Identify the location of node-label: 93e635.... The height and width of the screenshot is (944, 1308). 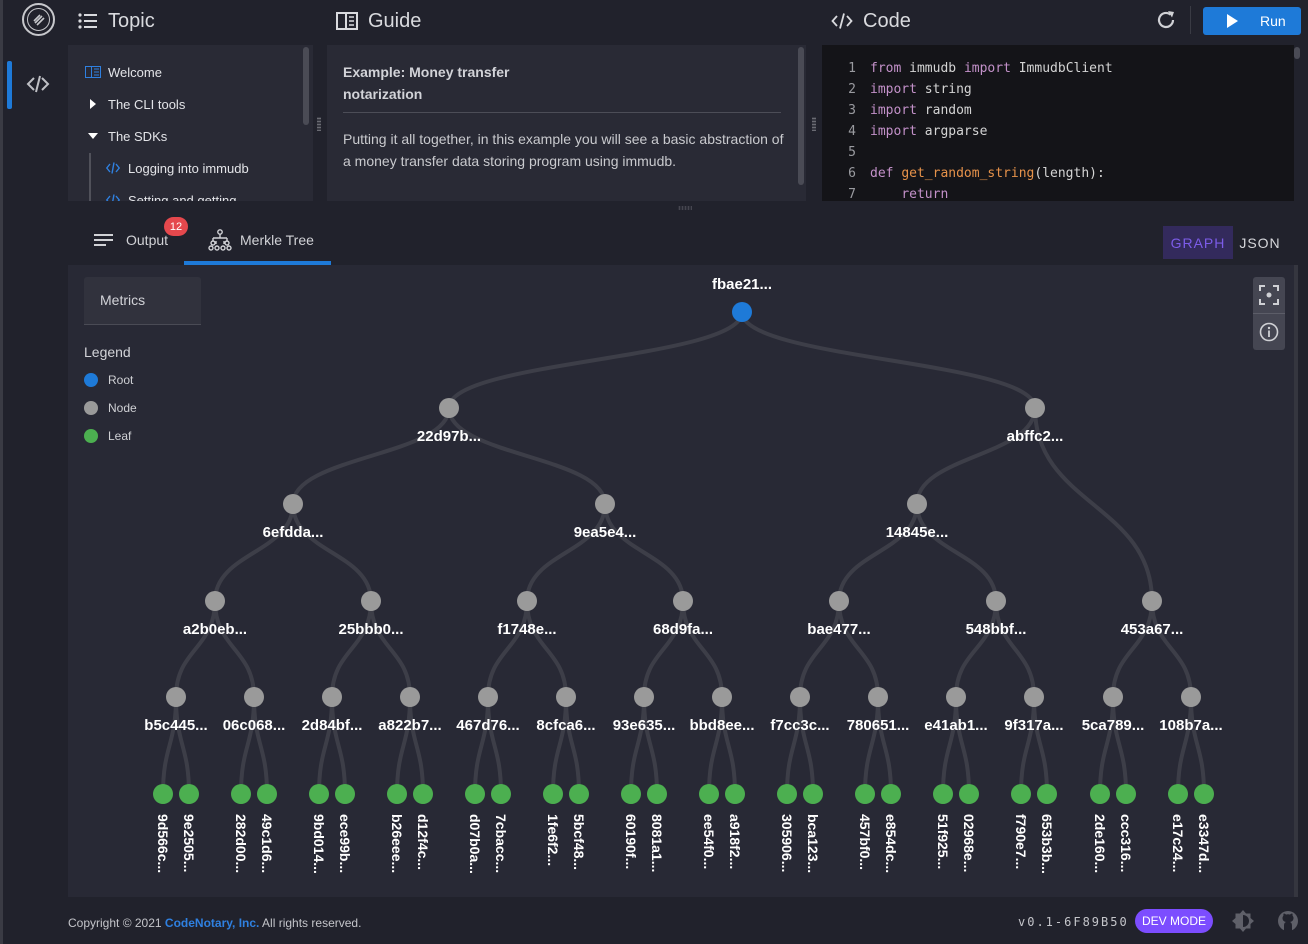
(644, 725).